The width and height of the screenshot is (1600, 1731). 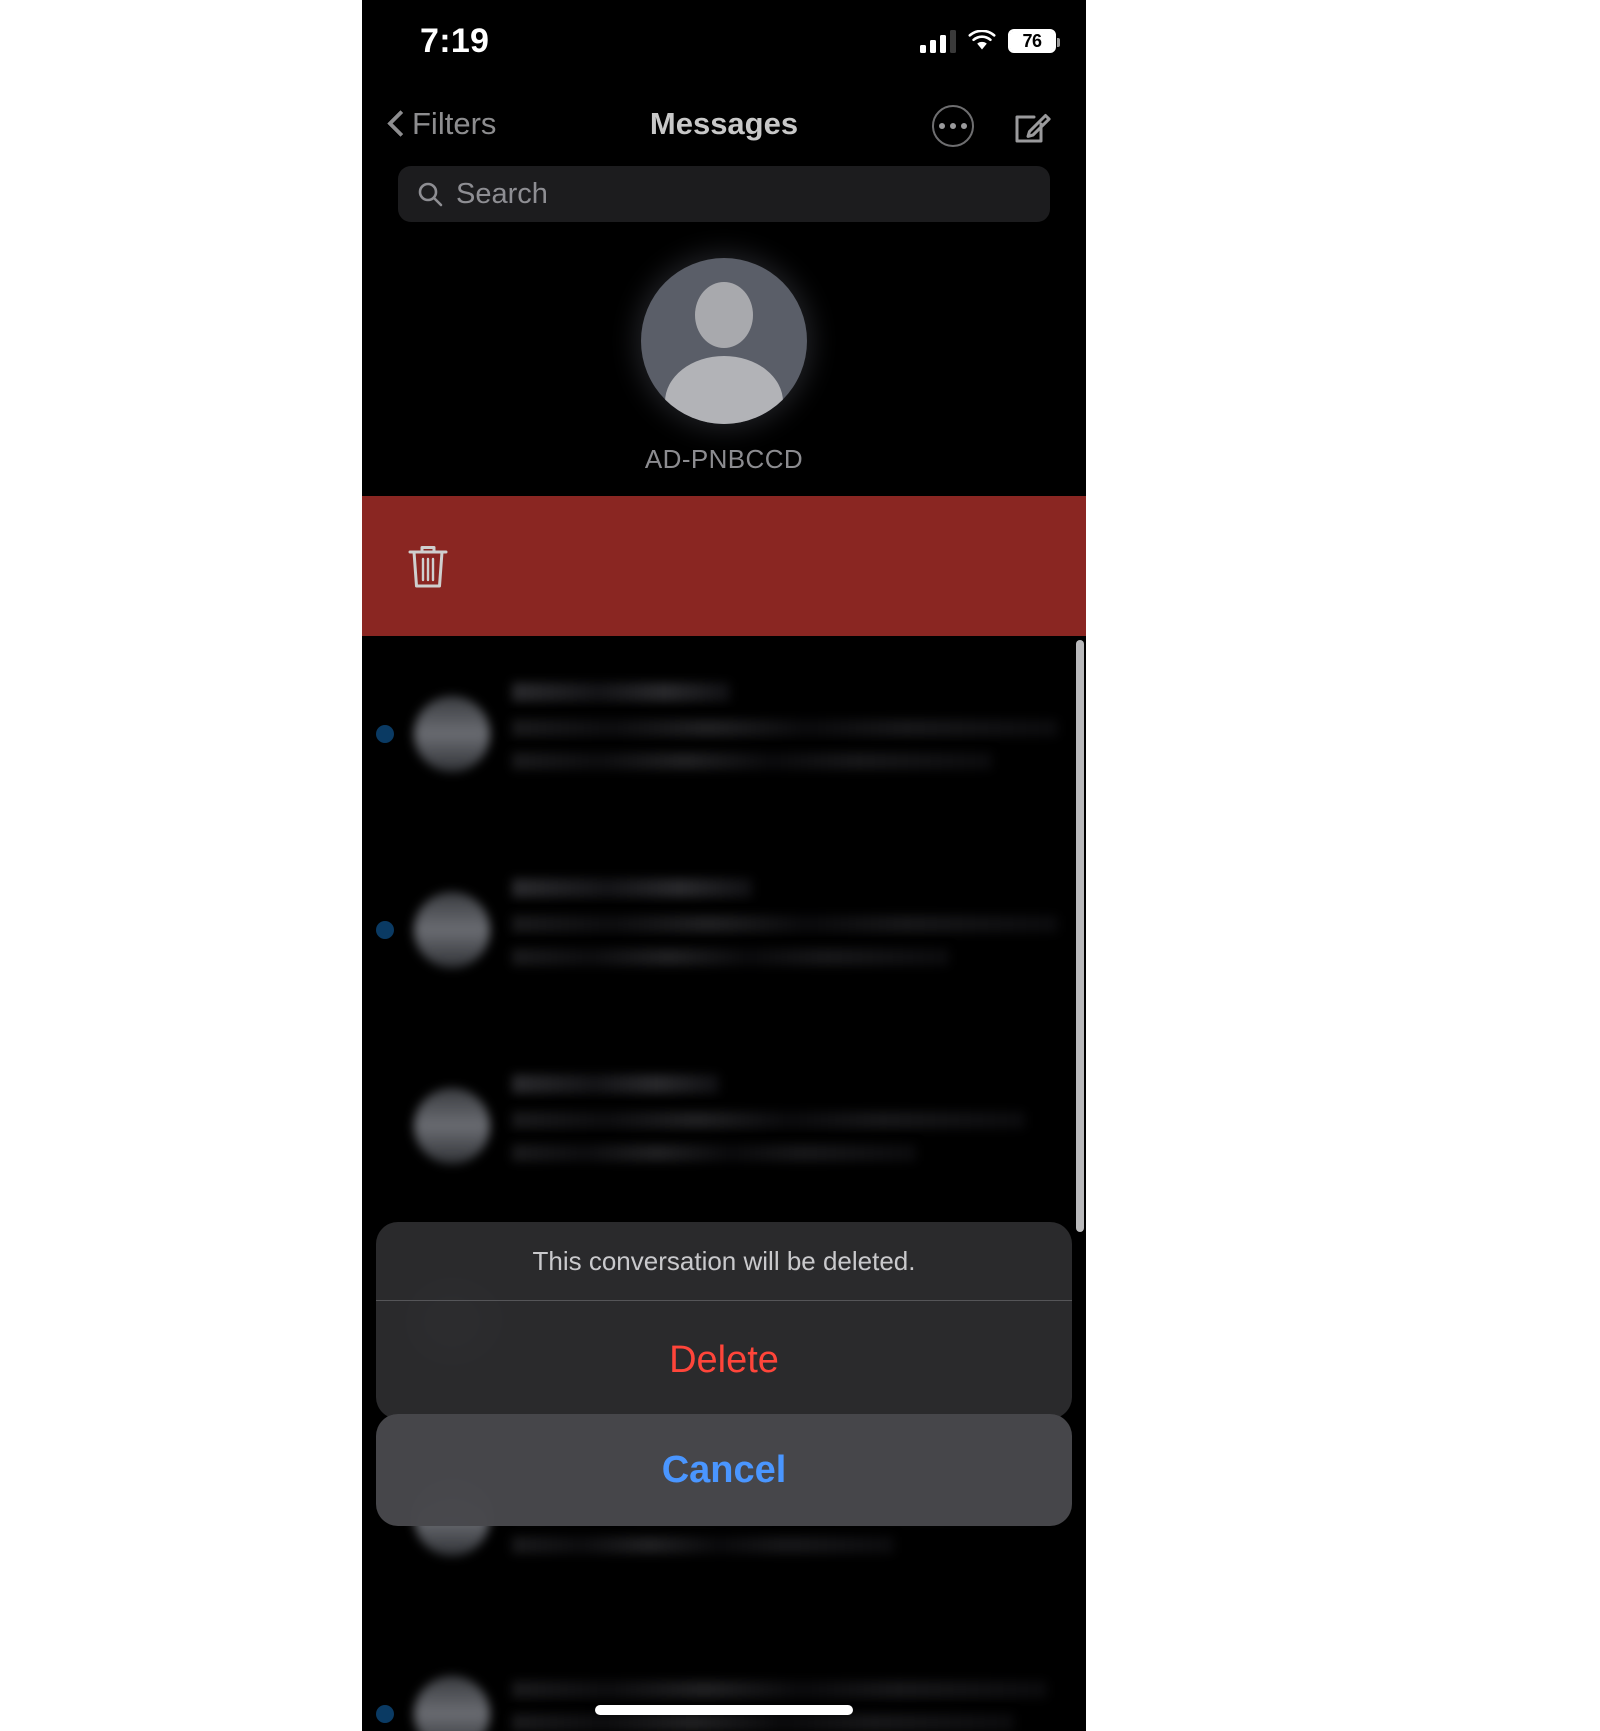 I want to click on avatar-body, so click(x=724, y=390).